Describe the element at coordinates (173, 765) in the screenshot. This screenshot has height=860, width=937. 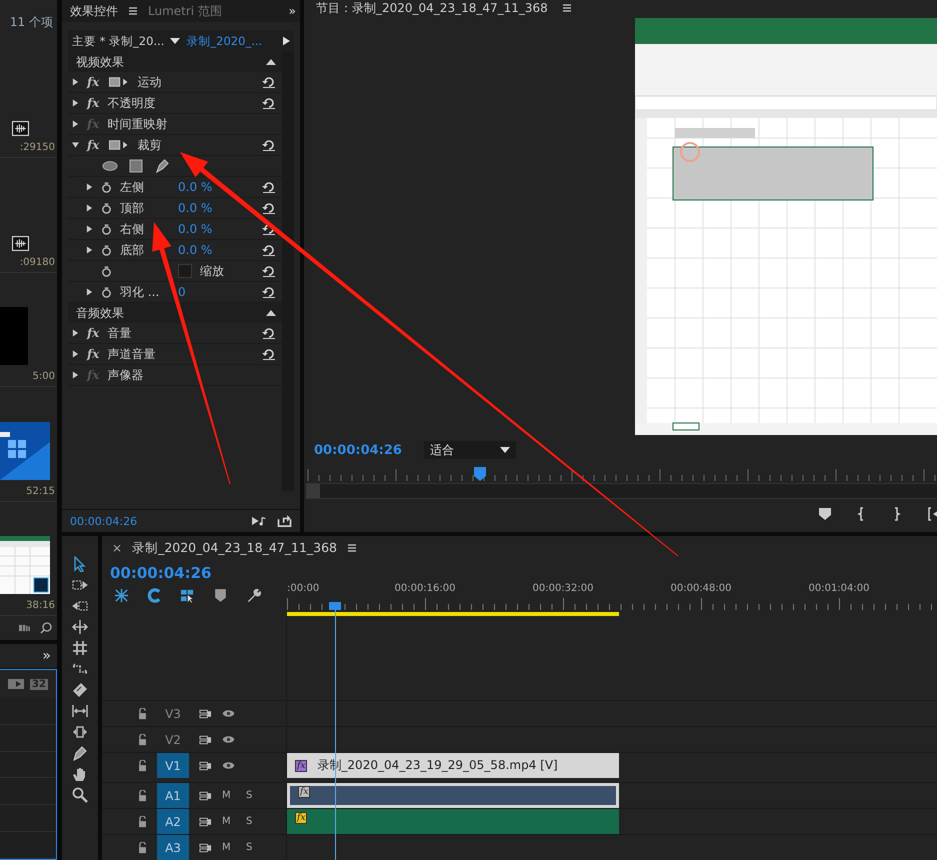
I see `track-target: V1` at that location.